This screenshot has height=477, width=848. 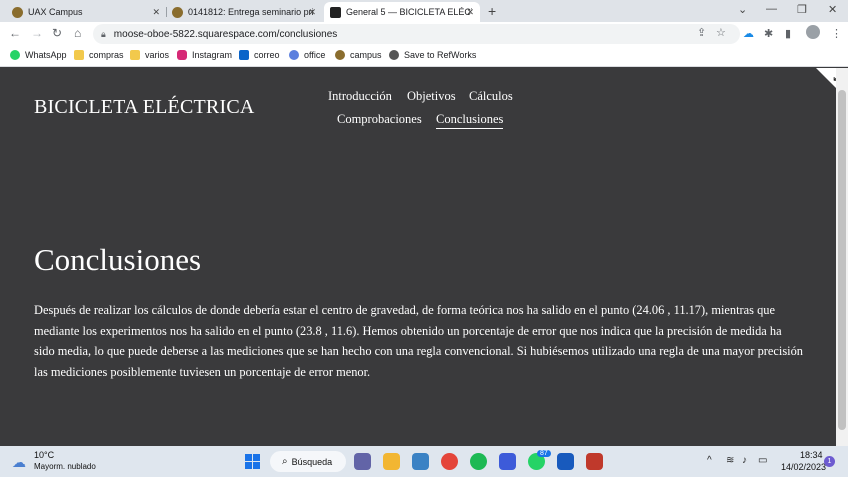 What do you see at coordinates (144, 107) in the screenshot?
I see `site-title: BICICLETA ELÉCTRICA` at bounding box center [144, 107].